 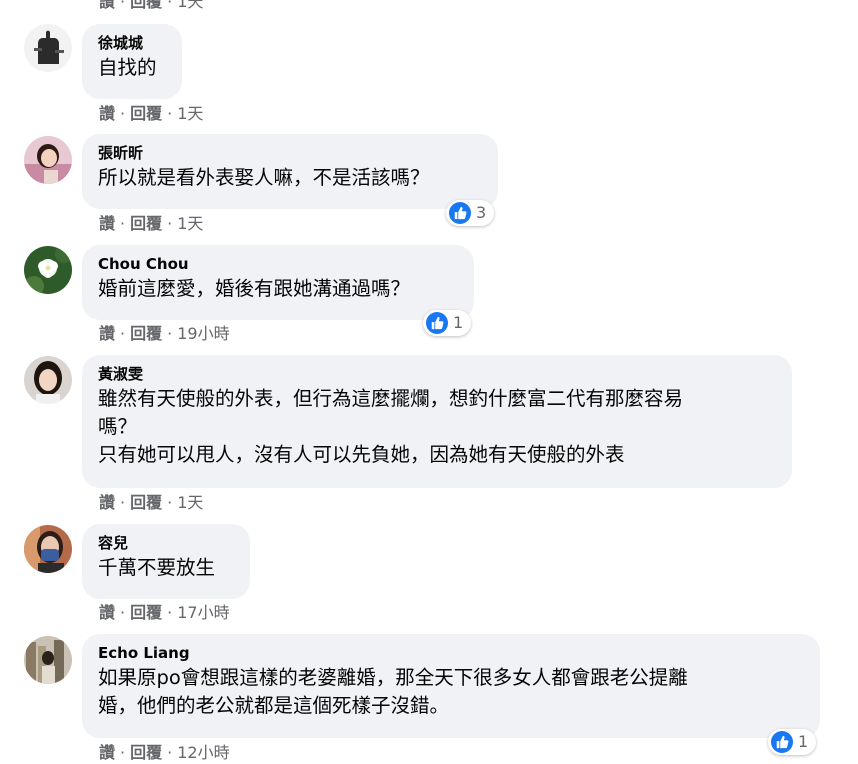 What do you see at coordinates (157, 567) in the screenshot?
I see `comment-text: 千萬不要放生` at bounding box center [157, 567].